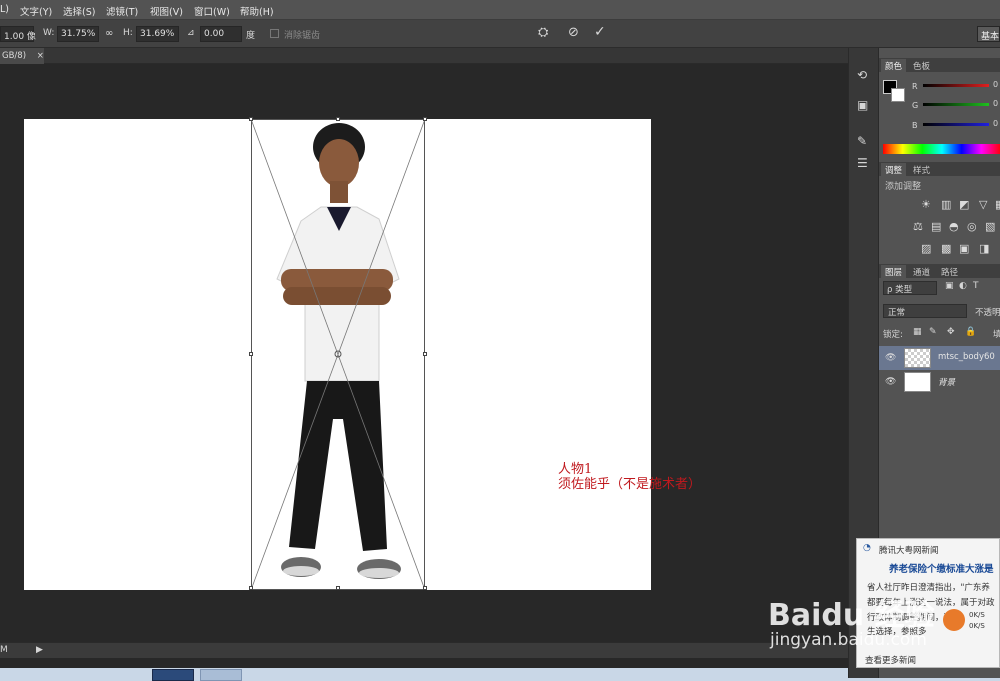  What do you see at coordinates (956, 124) in the screenshot?
I see `channel-b-slider` at bounding box center [956, 124].